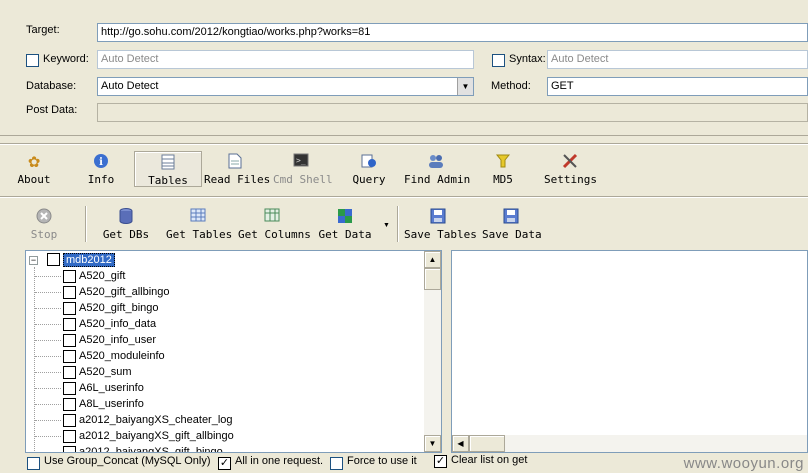 This screenshot has height=473, width=808. I want to click on tree-item: A520_gift_allbingo, so click(225, 292).